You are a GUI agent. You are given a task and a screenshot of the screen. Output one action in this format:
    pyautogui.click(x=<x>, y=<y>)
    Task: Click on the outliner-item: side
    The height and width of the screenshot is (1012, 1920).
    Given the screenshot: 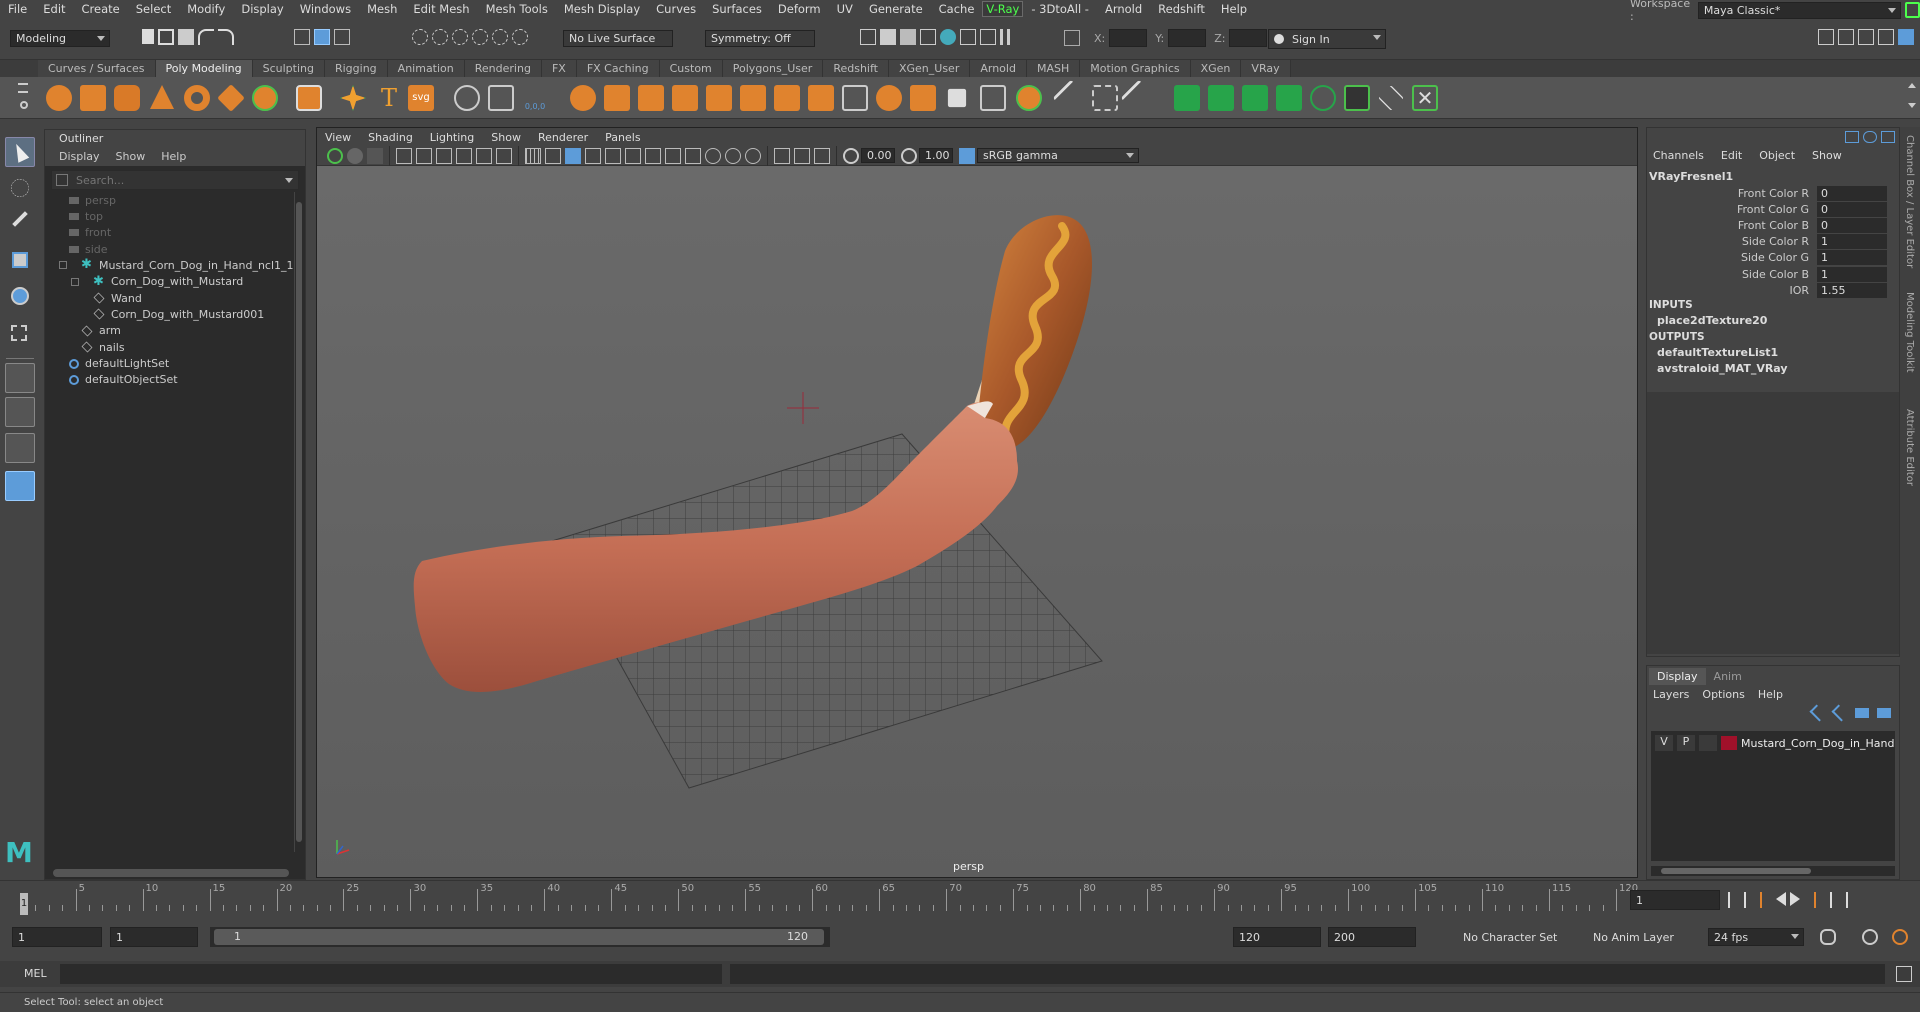 What is the action you would take?
    pyautogui.click(x=88, y=249)
    